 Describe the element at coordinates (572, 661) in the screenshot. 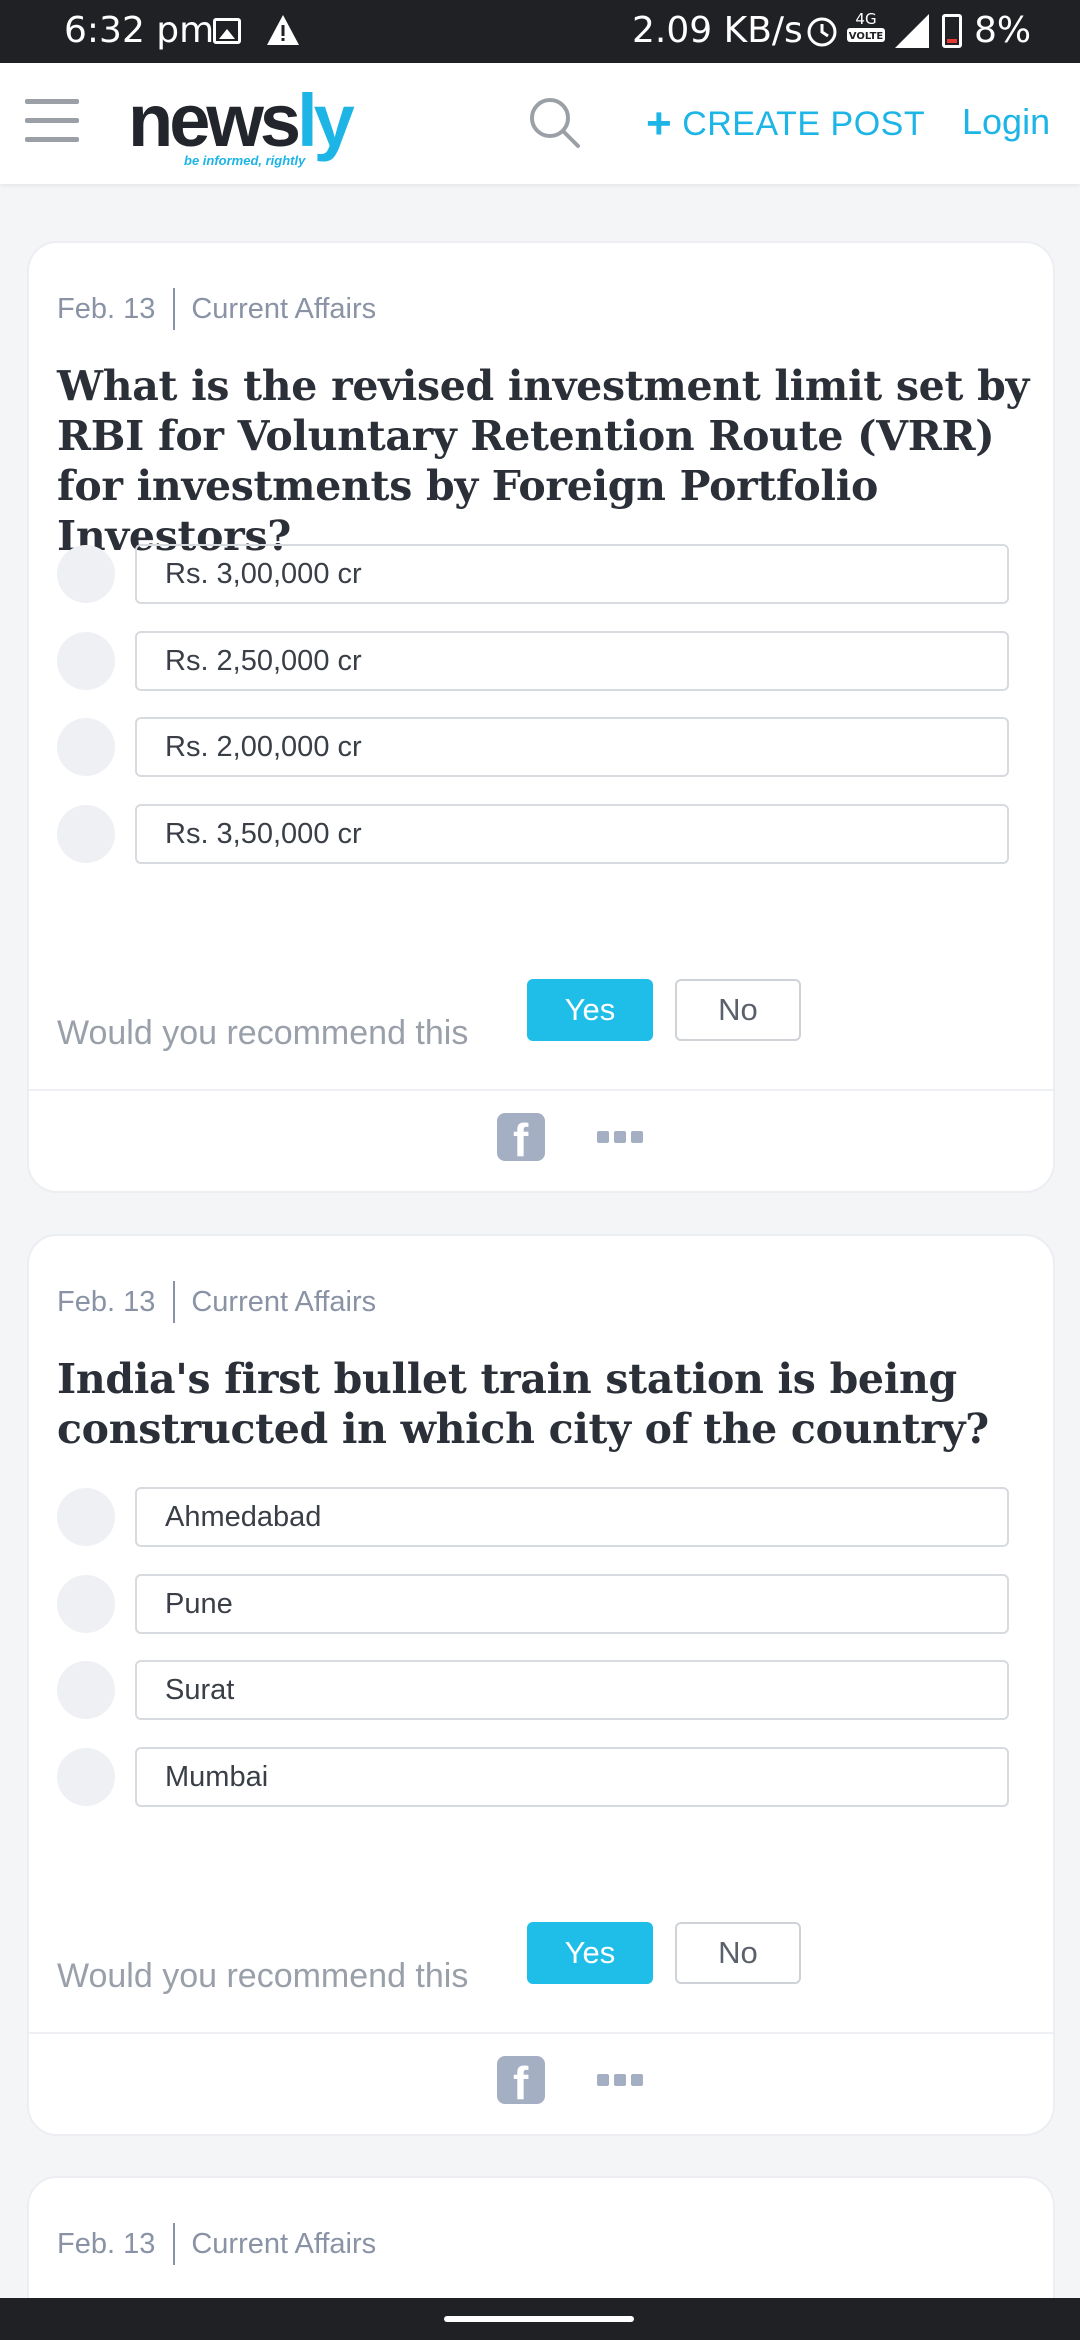

I see `option-box: Rs. 2,50,000 cr` at that location.